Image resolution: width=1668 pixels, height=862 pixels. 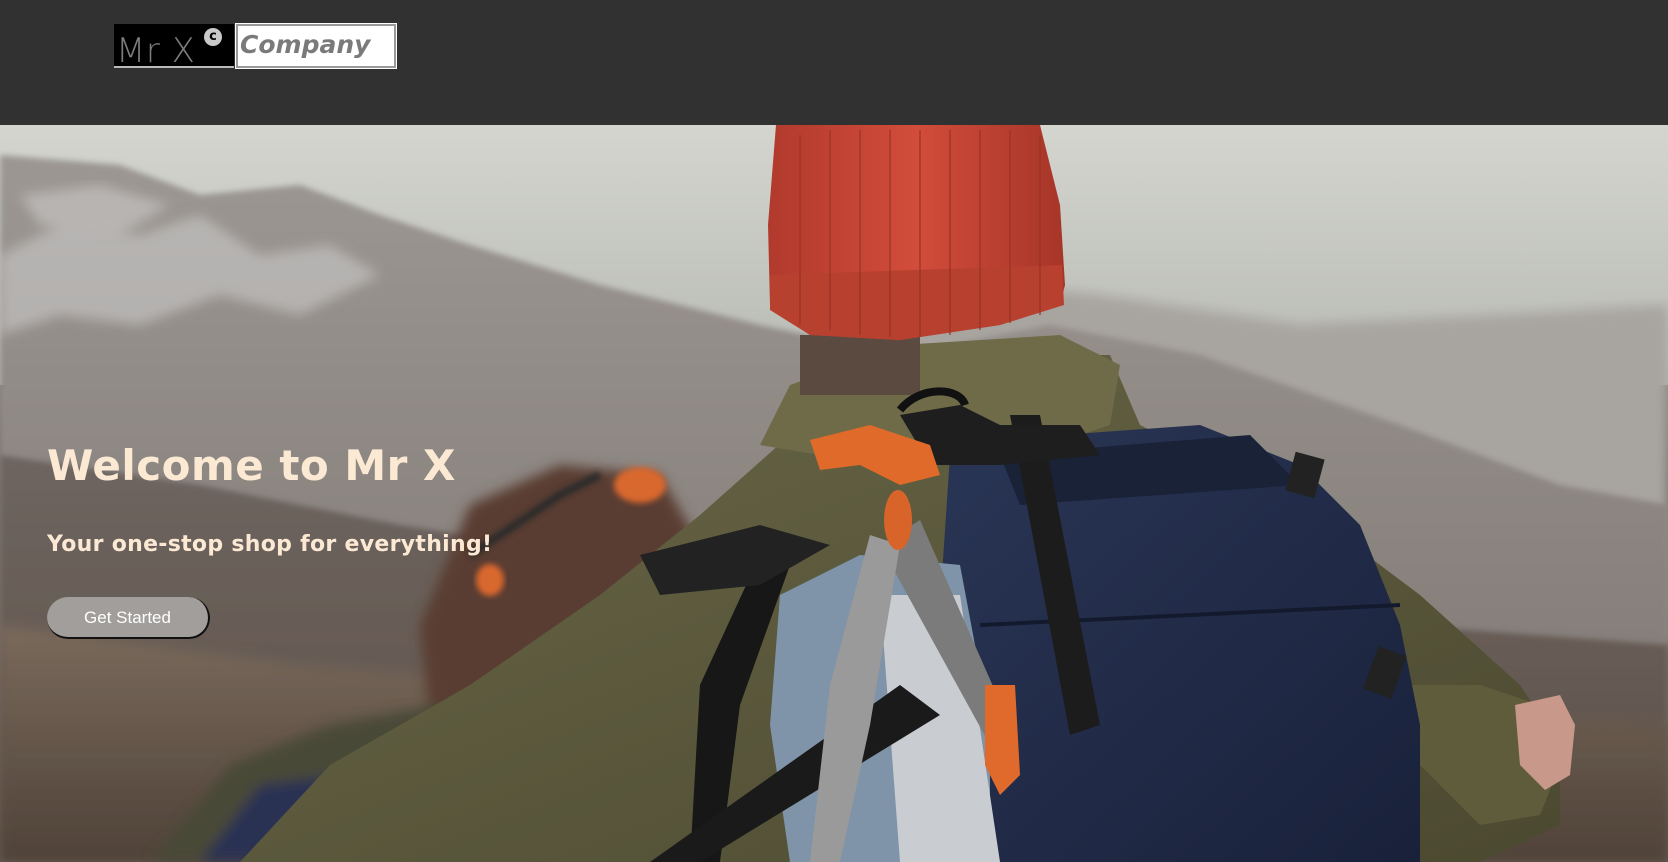 I want to click on site-header: Mr X c Company, so click(x=834, y=62).